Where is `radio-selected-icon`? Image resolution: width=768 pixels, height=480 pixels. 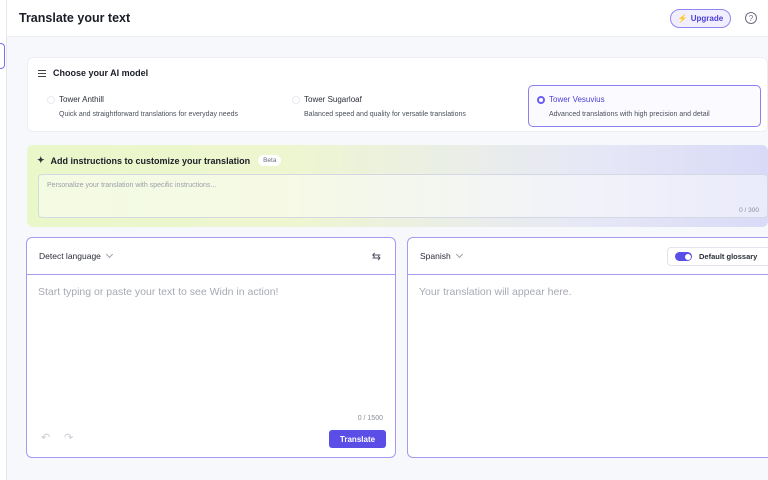
radio-selected-icon is located at coordinates (541, 100).